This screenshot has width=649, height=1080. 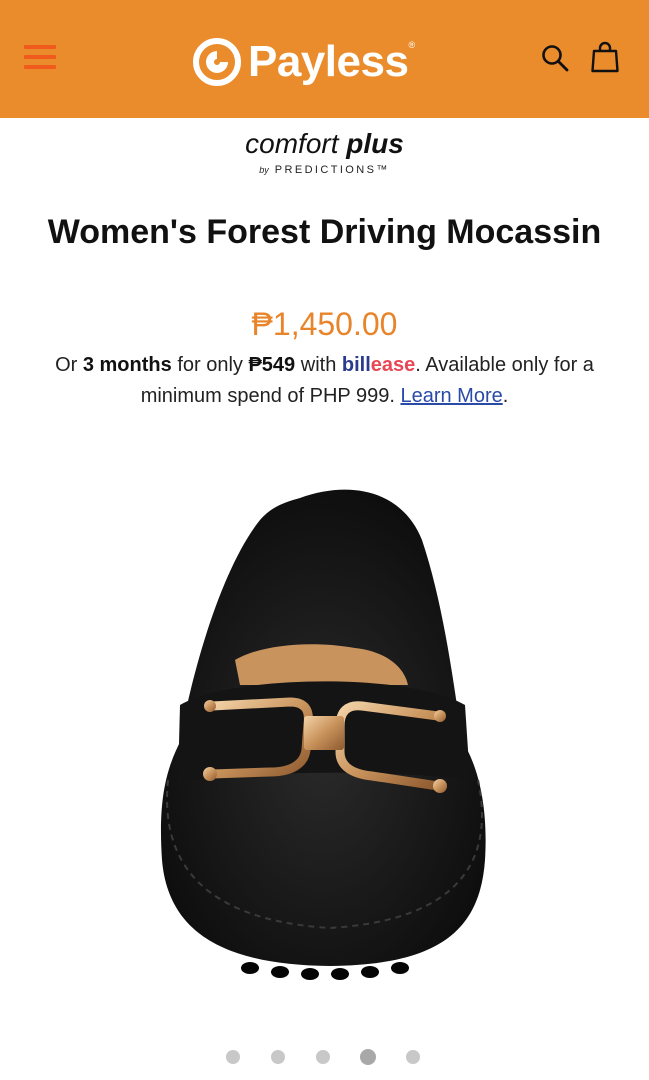 What do you see at coordinates (375, 143) in the screenshot?
I see `brand-name-bold: plus` at bounding box center [375, 143].